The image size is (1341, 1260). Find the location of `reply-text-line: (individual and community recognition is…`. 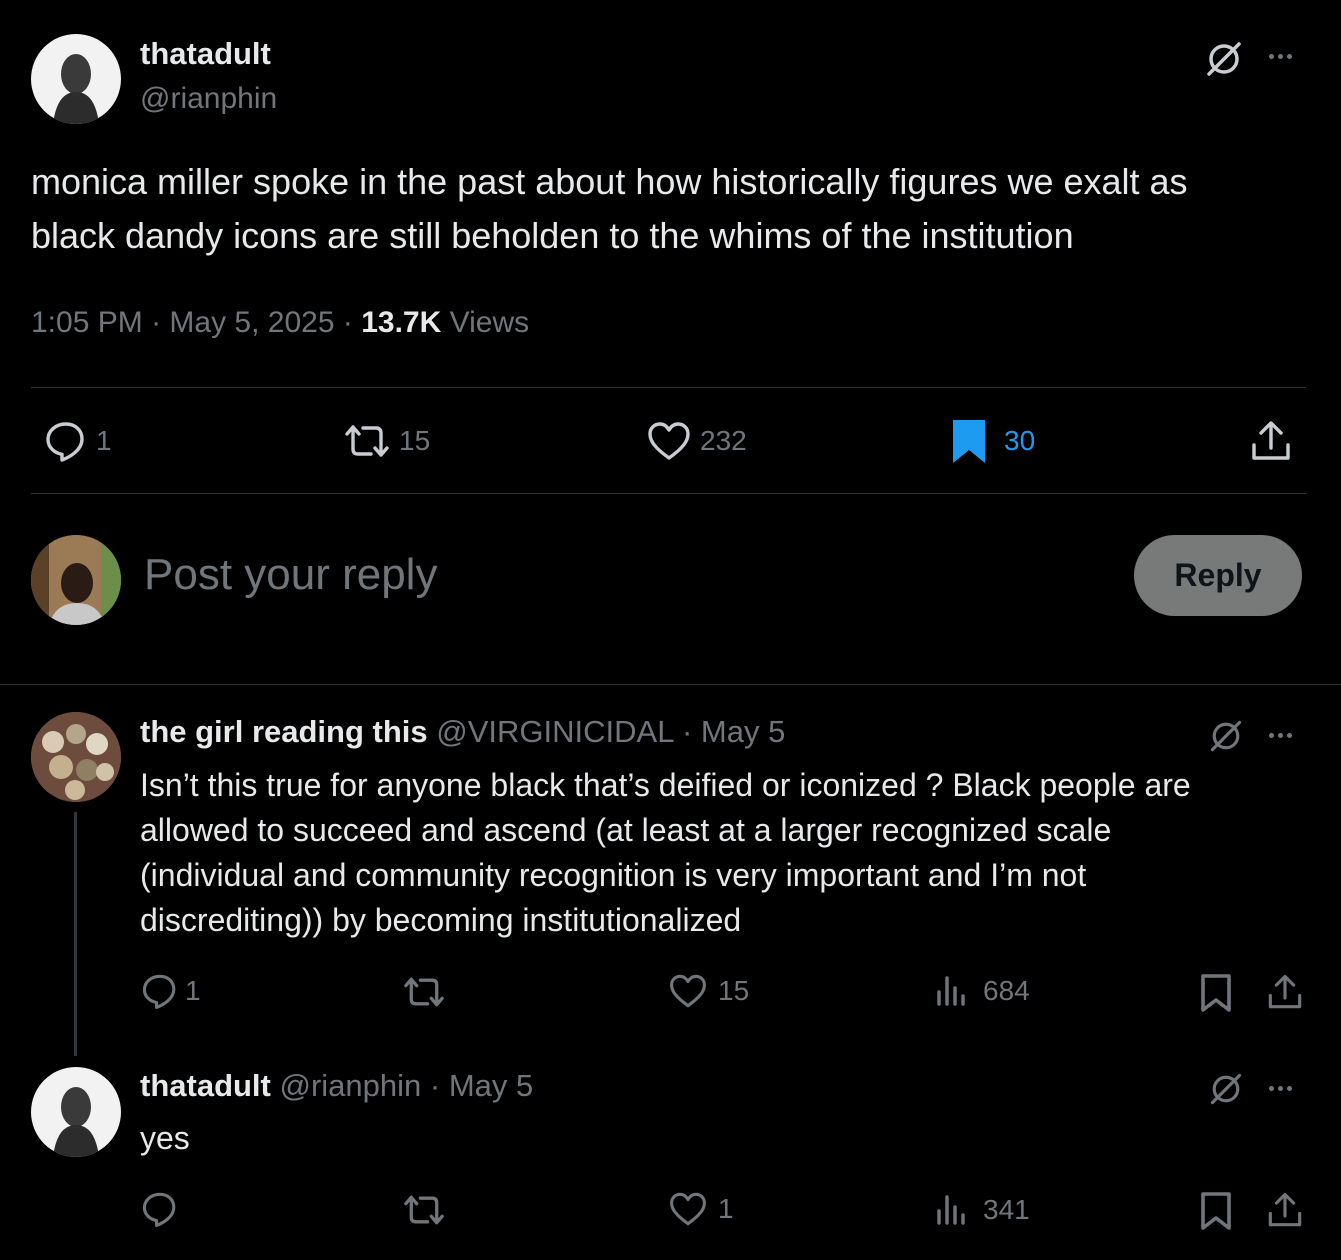

reply-text-line: (individual and community recognition is… is located at coordinates (613, 875).